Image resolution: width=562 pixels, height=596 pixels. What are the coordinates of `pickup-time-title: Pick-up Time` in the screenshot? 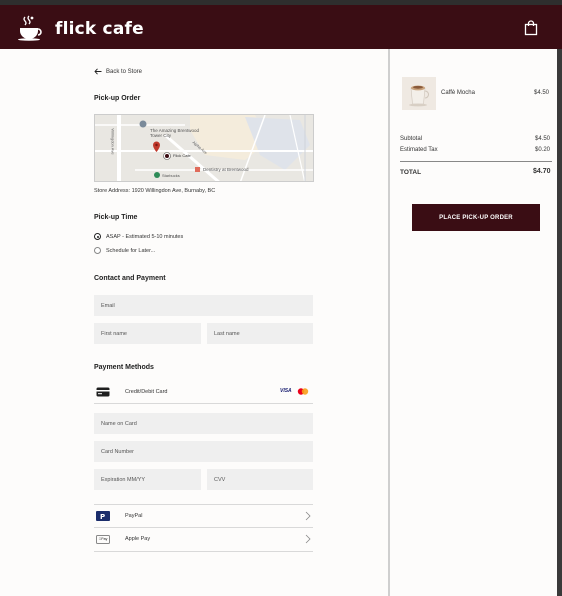 It's located at (116, 217).